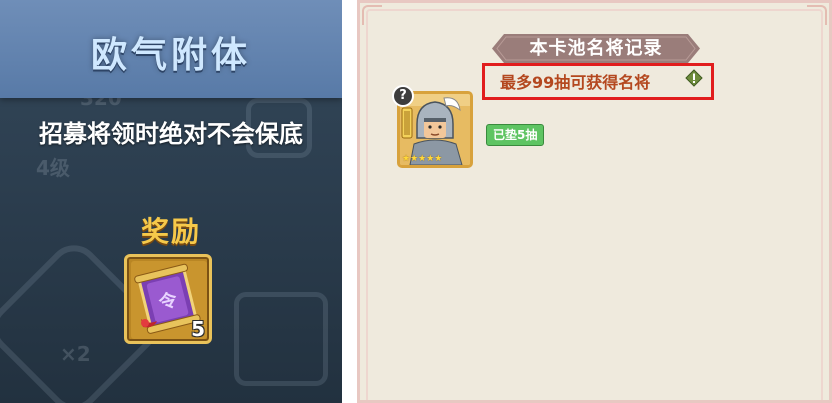 The width and height of the screenshot is (832, 403). I want to click on reward-count: 5, so click(198, 329).